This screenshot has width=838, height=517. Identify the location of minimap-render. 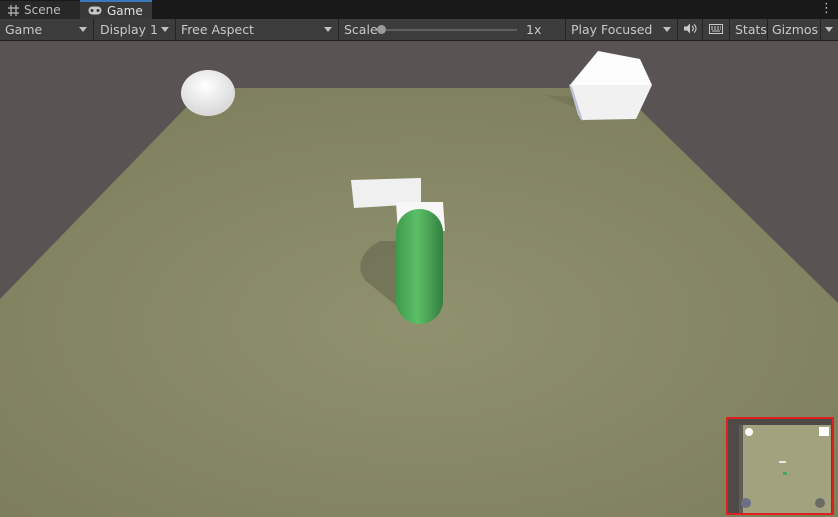
(780, 466).